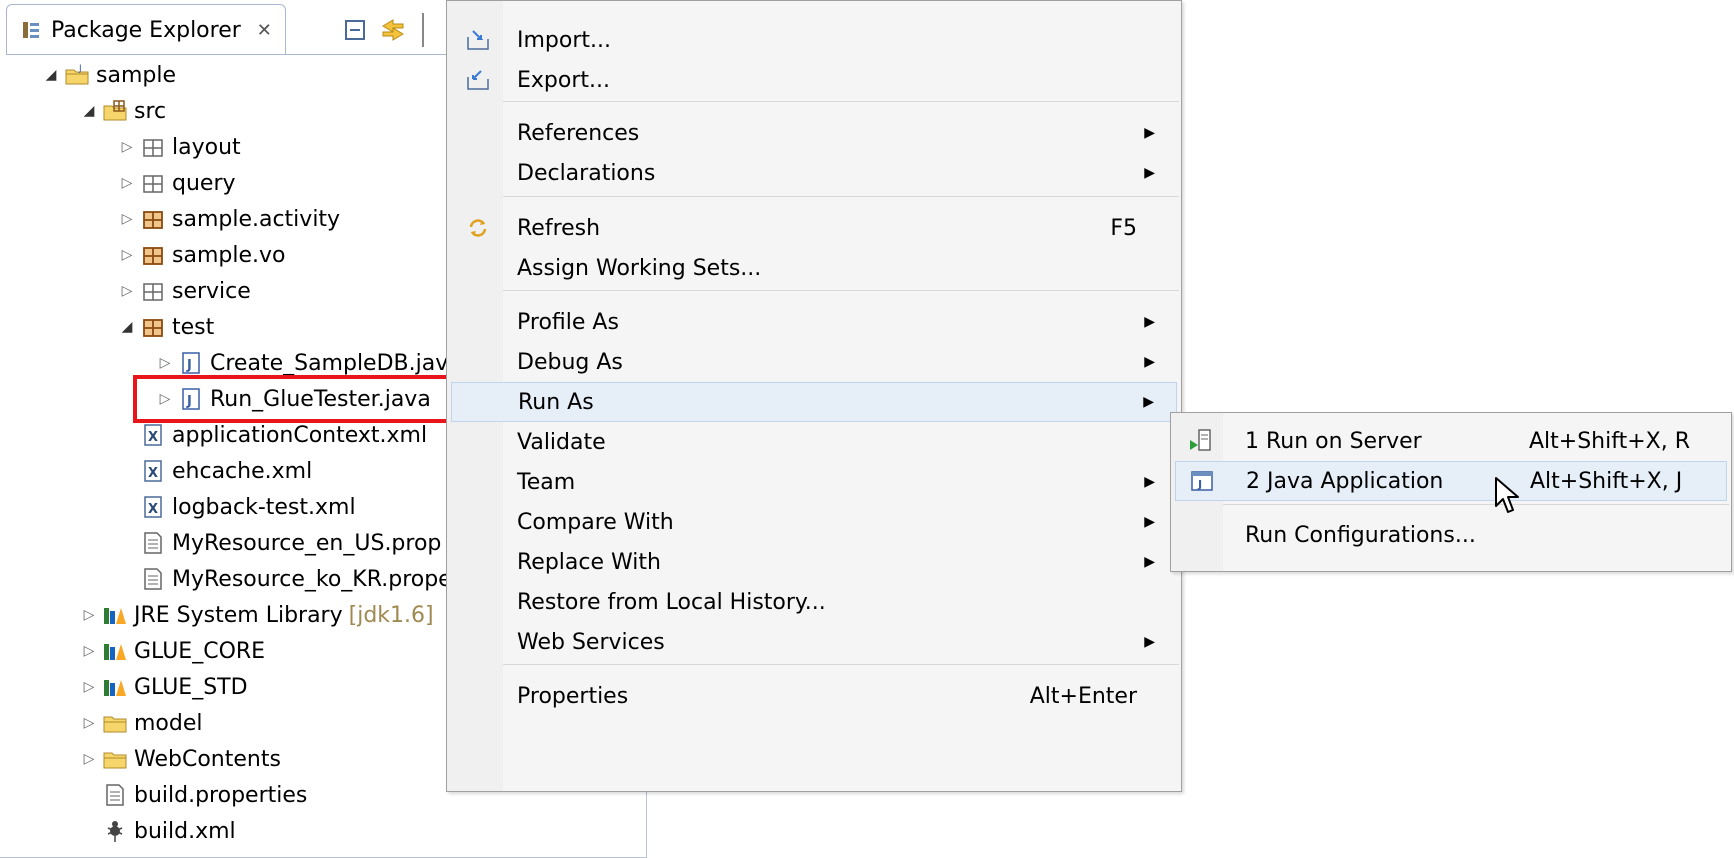 The height and width of the screenshot is (858, 1734). I want to click on menu-item-refresh: Refresh F5, so click(814, 228).